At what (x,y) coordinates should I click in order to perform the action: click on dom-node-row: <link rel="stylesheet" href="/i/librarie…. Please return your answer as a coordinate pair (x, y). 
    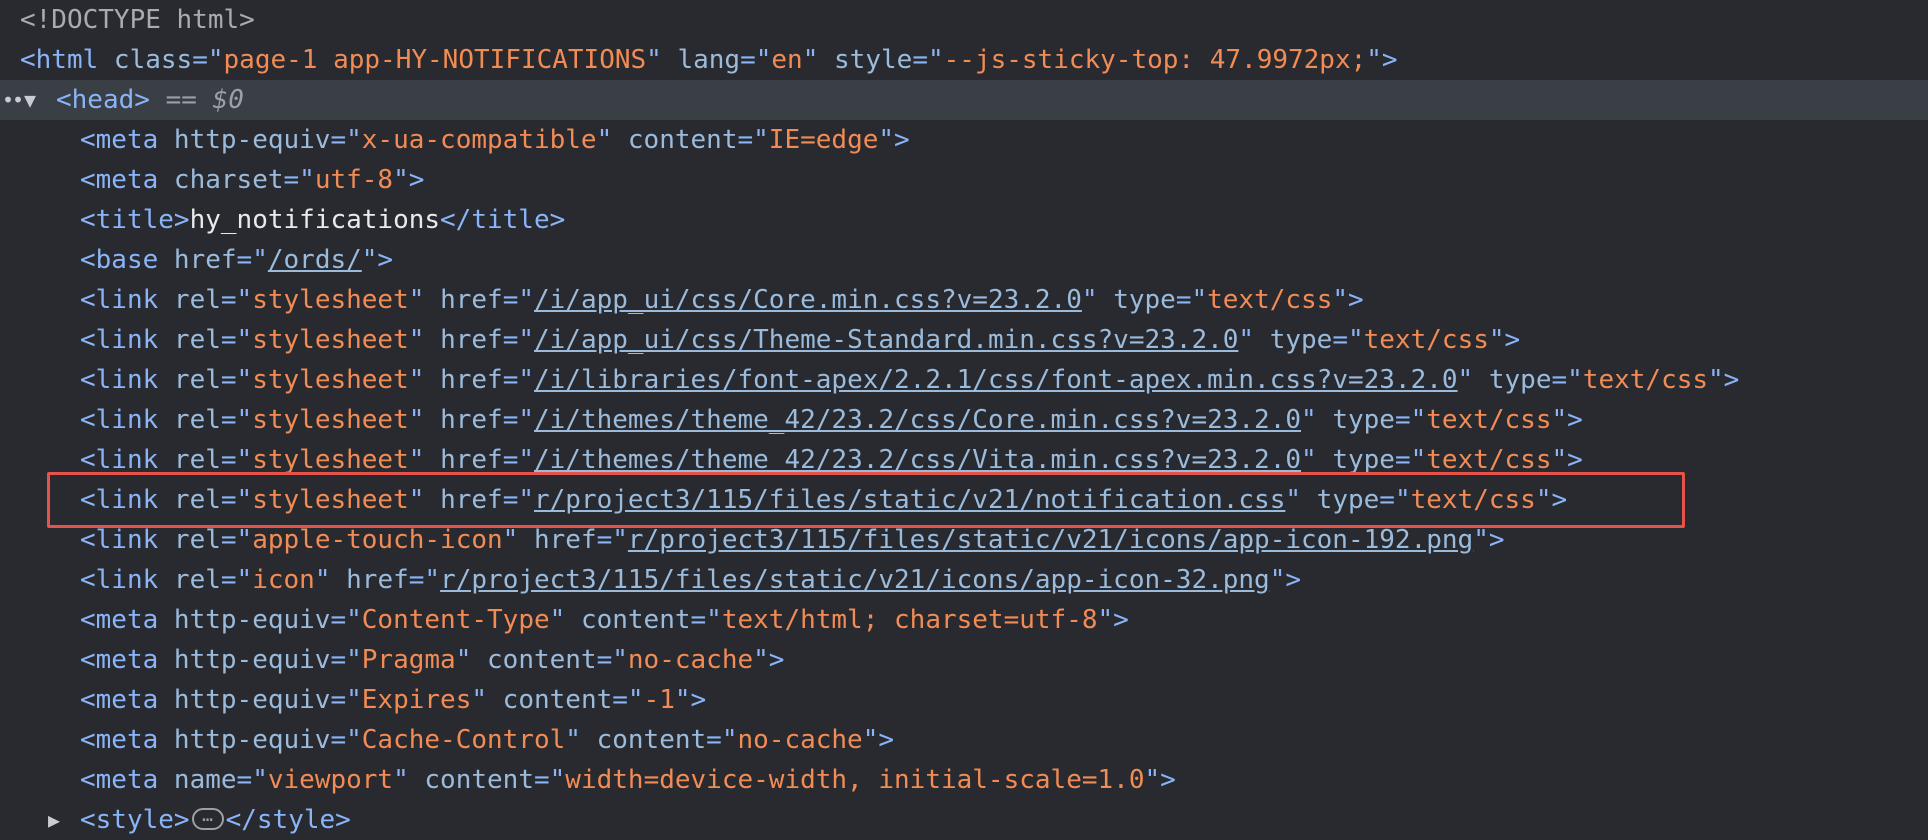
    Looking at the image, I should click on (964, 380).